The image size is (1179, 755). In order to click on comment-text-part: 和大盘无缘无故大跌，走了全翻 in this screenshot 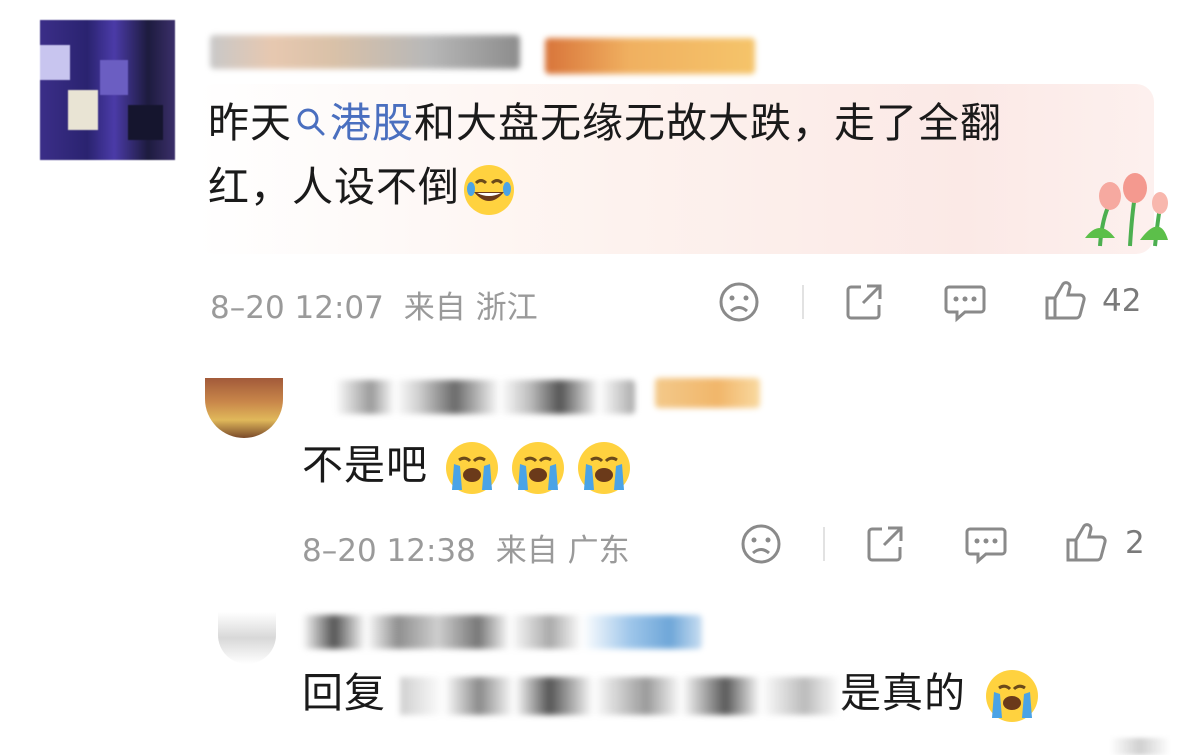, I will do `click(708, 123)`.